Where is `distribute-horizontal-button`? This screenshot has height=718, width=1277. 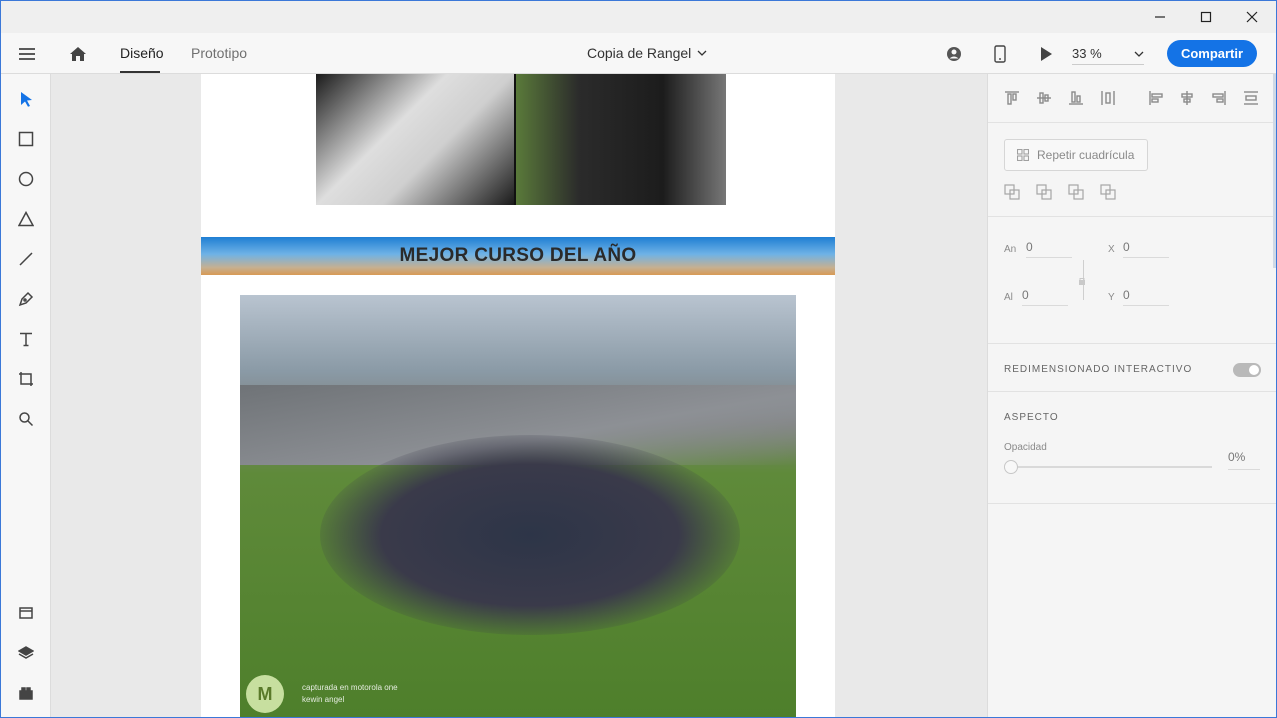 distribute-horizontal-button is located at coordinates (1251, 98).